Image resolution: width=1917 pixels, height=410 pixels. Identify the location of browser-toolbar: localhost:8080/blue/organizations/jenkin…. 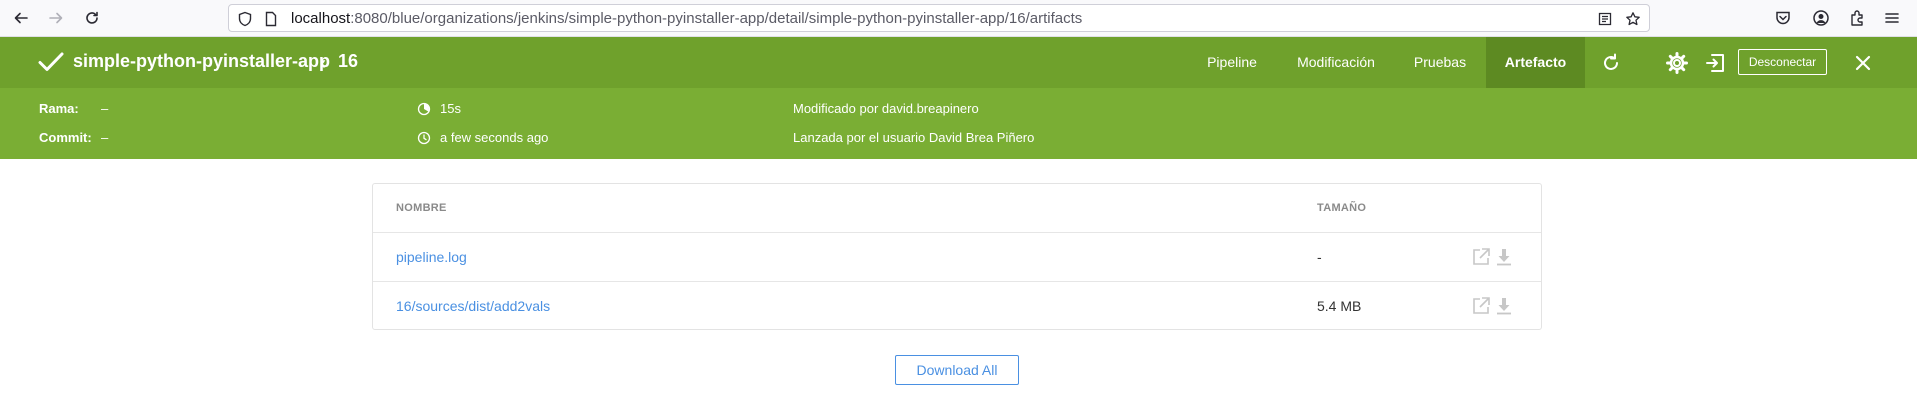
(958, 18).